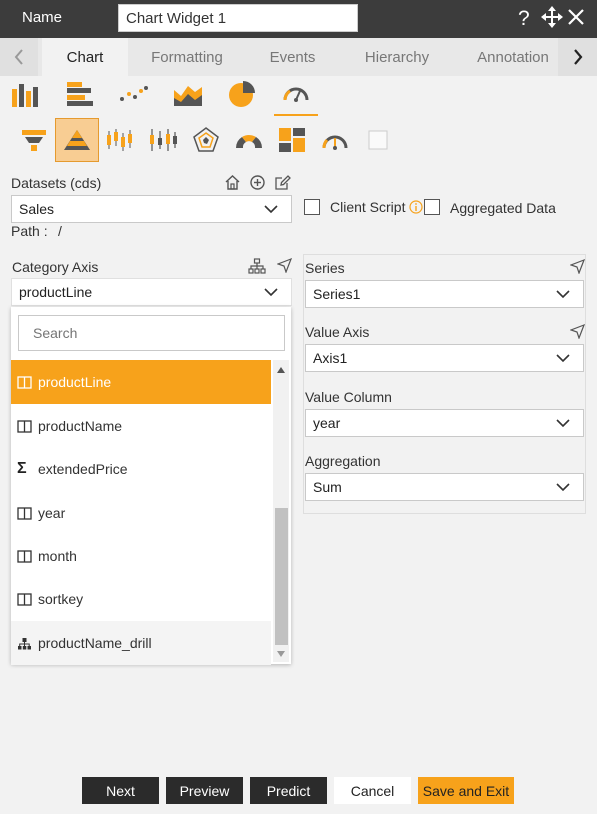 This screenshot has height=814, width=597. Describe the element at coordinates (337, 294) in the screenshot. I see `series-value: Series1` at that location.